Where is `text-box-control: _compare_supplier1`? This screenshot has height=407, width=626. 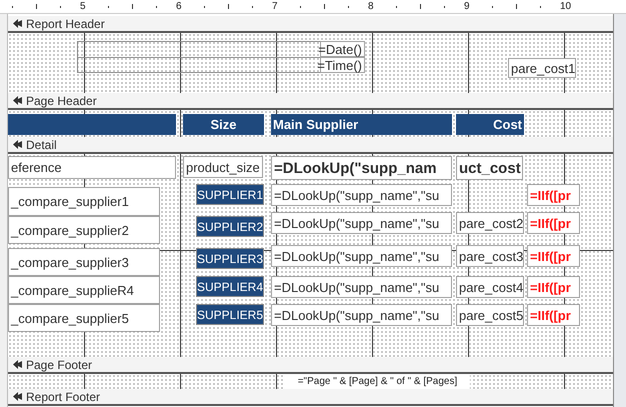
text-box-control: _compare_supplier1 is located at coordinates (84, 201).